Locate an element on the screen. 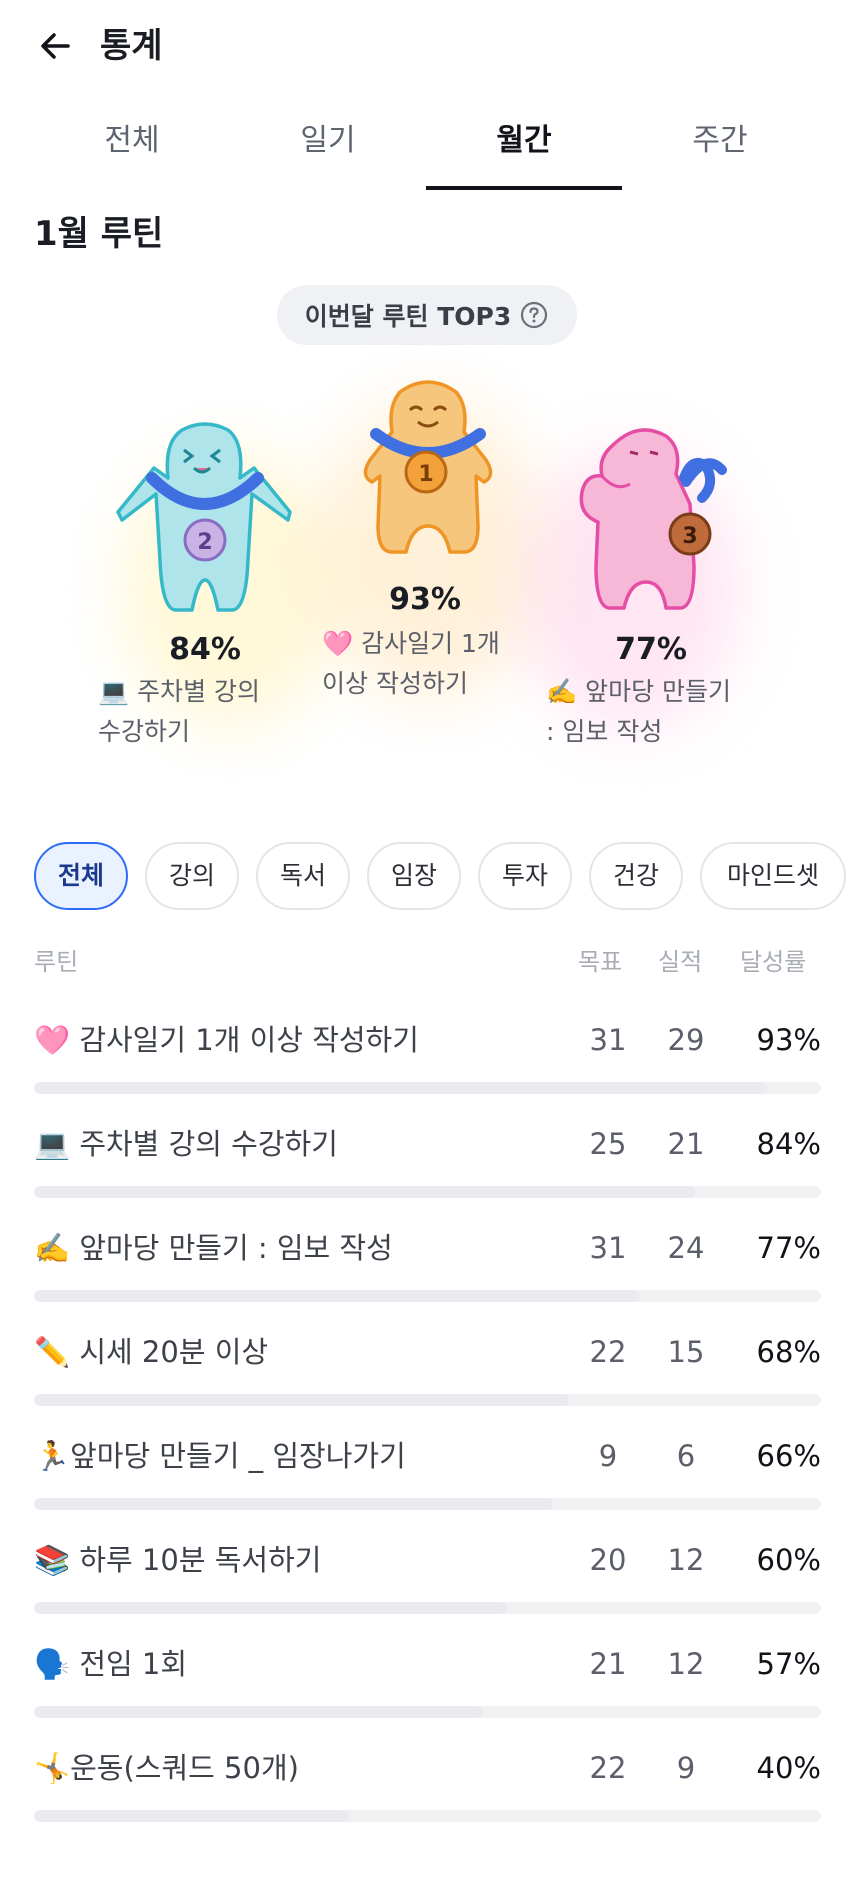  routine-done: 21 is located at coordinates (686, 1144).